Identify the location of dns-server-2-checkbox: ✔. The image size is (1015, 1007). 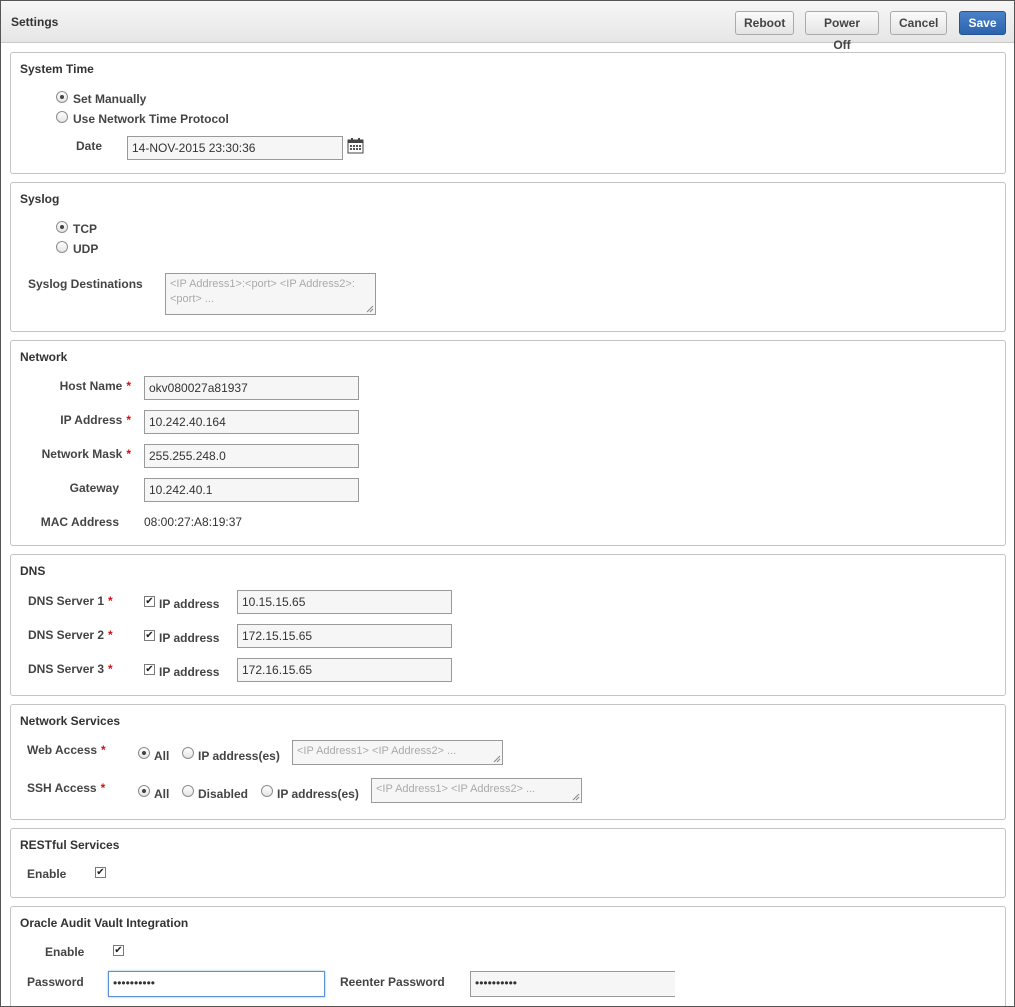
(149, 635).